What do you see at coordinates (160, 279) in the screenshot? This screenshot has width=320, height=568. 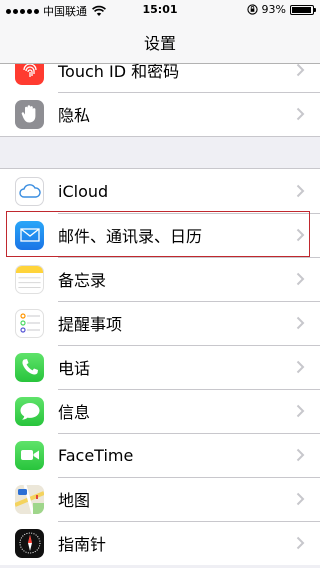 I see `settings-row-notes: 备忘录` at bounding box center [160, 279].